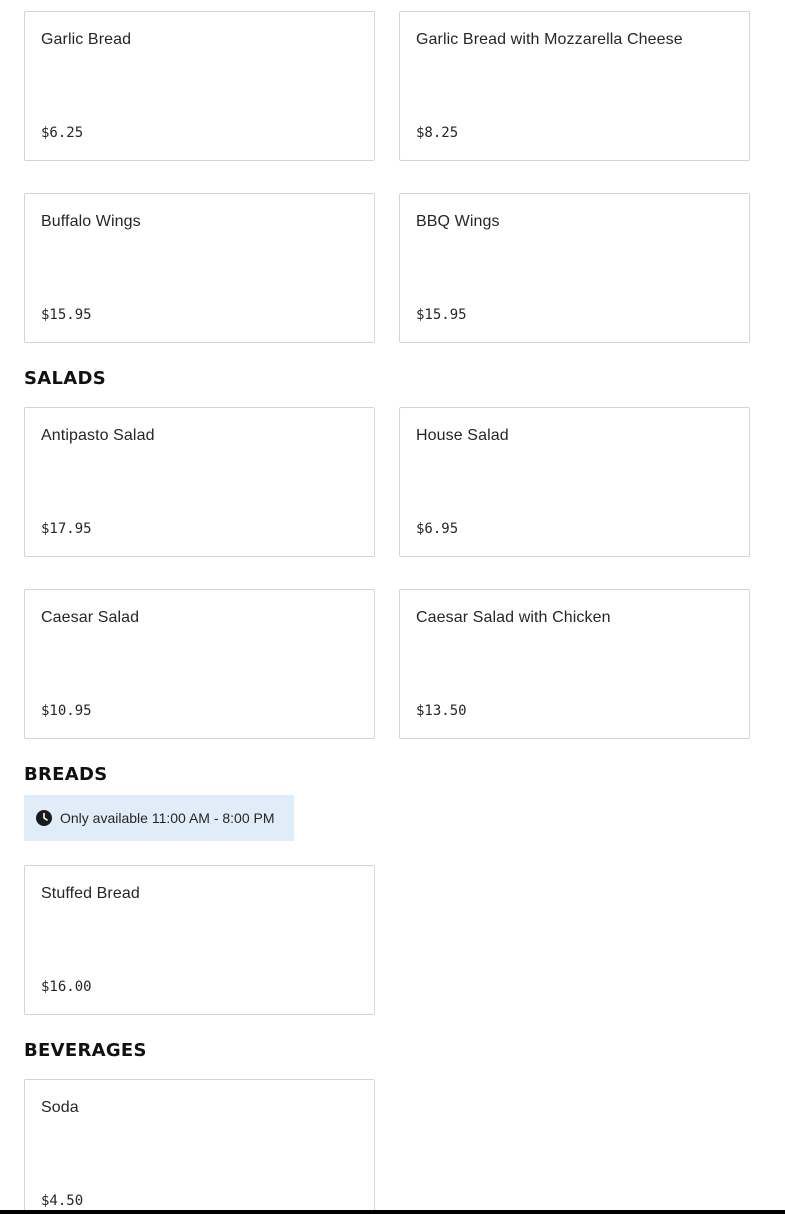 The image size is (785, 1214). Describe the element at coordinates (199, 664) in the screenshot. I see `menu-item-card: Caesar Salad $10.95` at that location.